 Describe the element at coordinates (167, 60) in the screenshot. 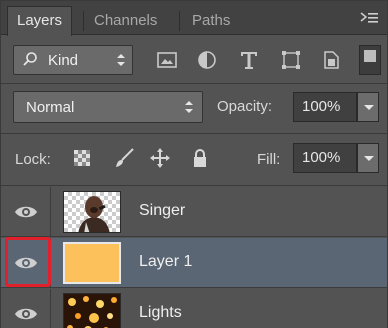

I see `image-filter-icon` at that location.